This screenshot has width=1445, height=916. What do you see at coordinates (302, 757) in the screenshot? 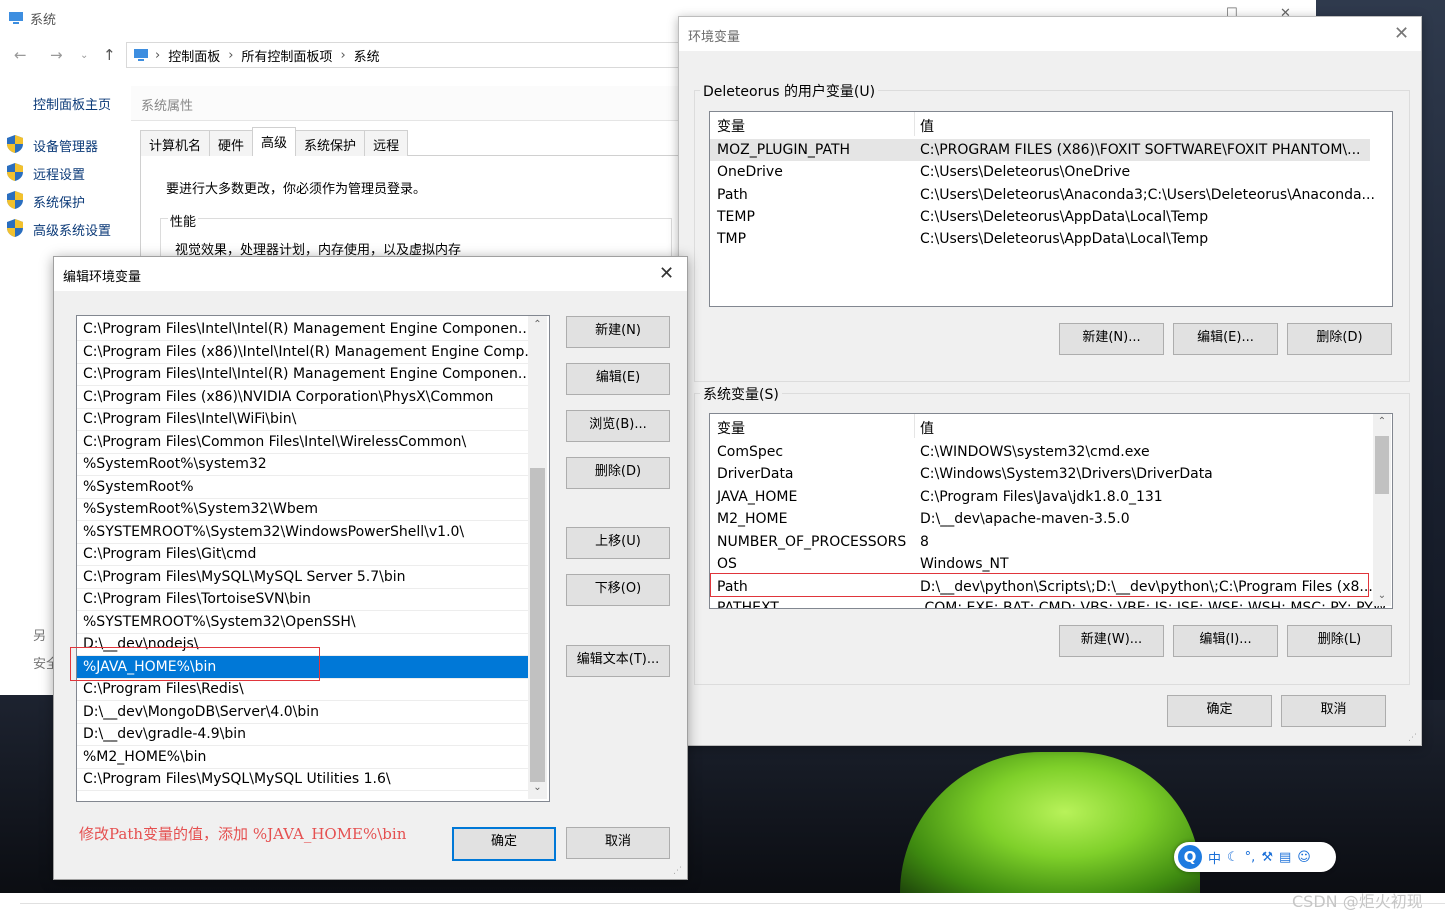
I see `list-item: %M2_HOME%\bin` at bounding box center [302, 757].